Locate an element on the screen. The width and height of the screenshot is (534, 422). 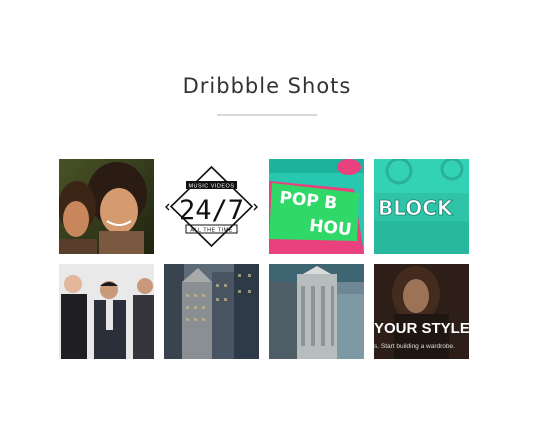
shot-caption: YOUR STYLE is located at coordinates (421, 328).